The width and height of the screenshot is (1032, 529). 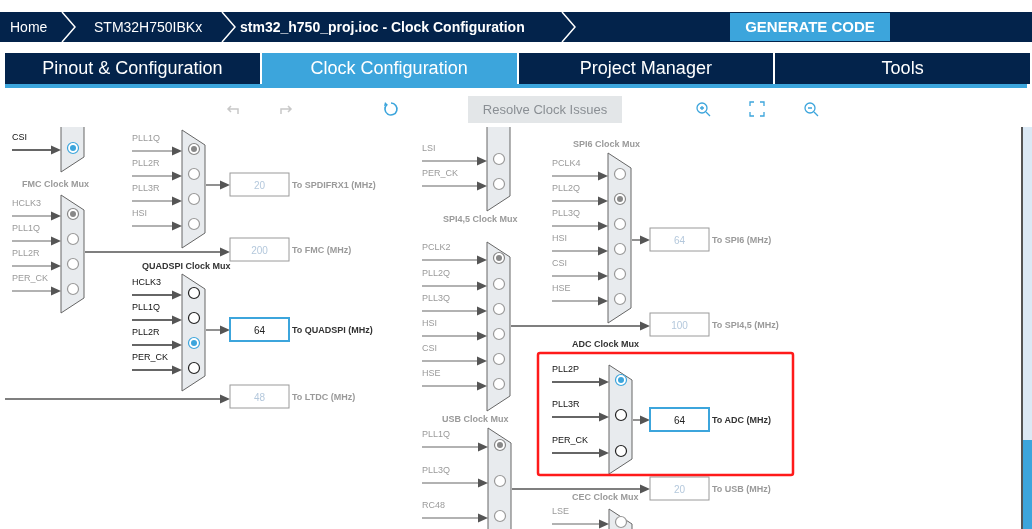 What do you see at coordinates (902, 68) in the screenshot?
I see `tab: Tools` at bounding box center [902, 68].